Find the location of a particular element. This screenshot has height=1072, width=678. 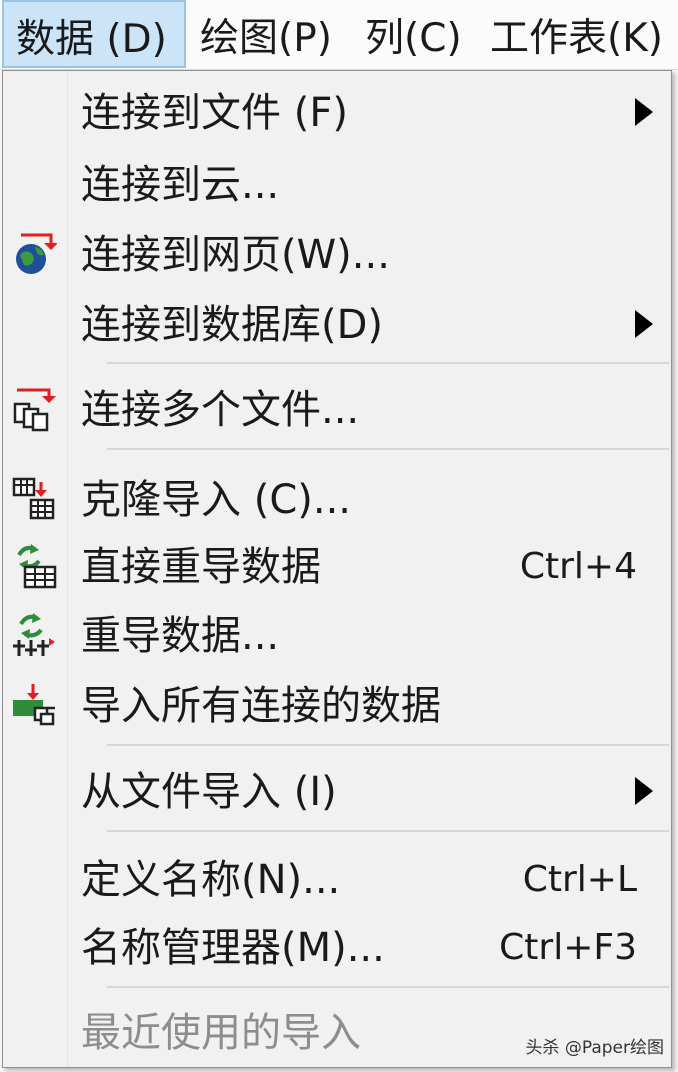

multiple-files-icon is located at coordinates (34, 410).